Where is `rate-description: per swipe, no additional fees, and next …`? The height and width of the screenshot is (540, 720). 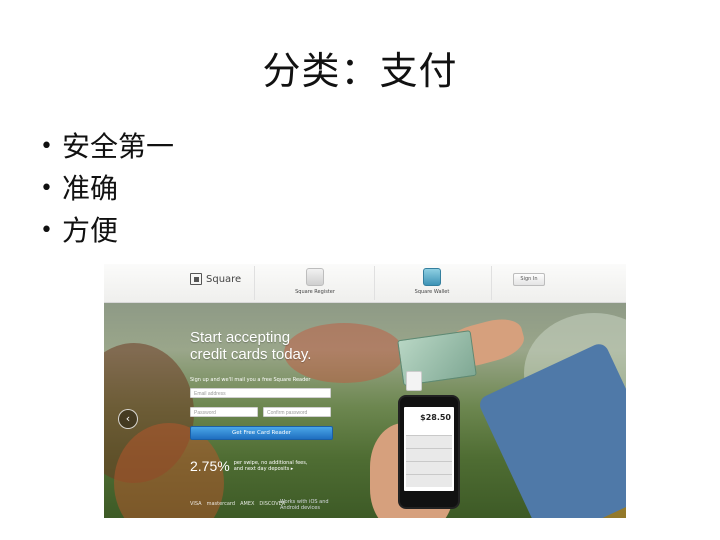 rate-description: per swipe, no additional fees, and next … is located at coordinates (274, 466).